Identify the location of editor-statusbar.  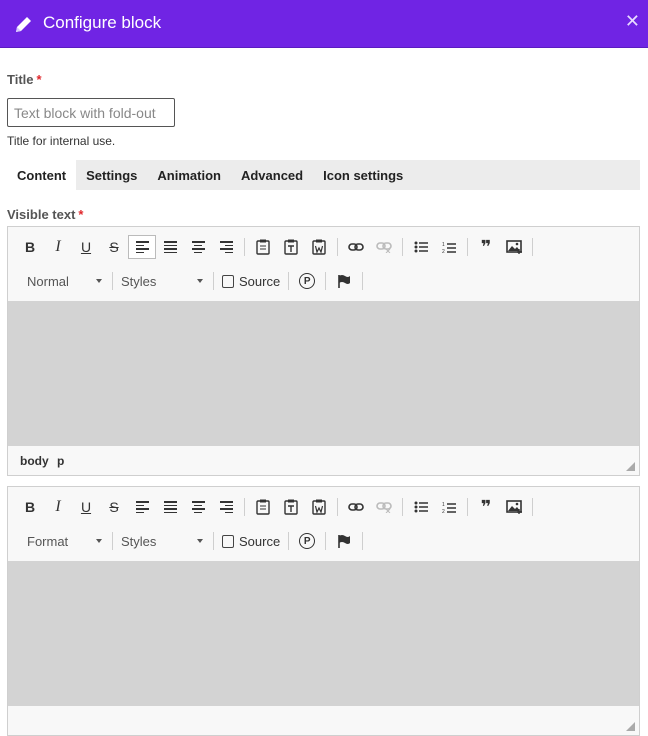
(323, 720).